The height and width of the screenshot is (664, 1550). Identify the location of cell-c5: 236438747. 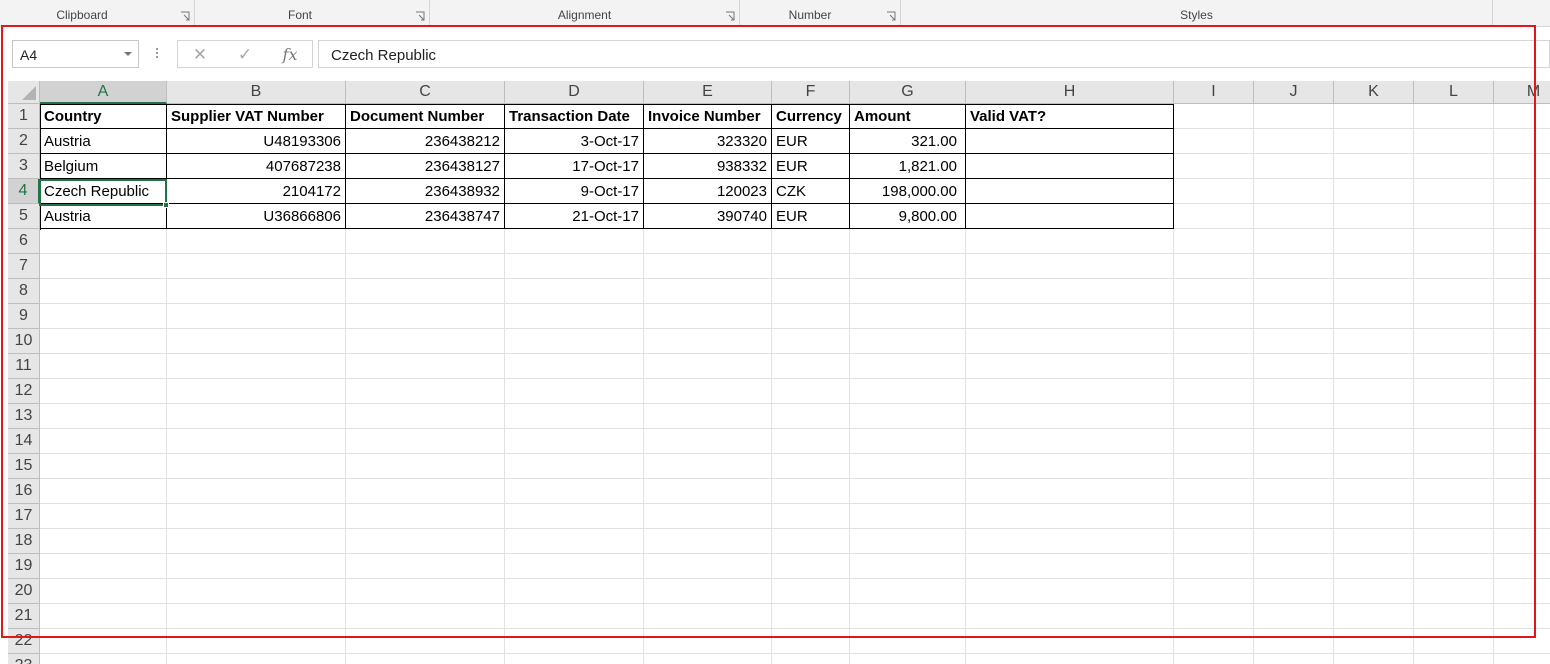
(425, 216).